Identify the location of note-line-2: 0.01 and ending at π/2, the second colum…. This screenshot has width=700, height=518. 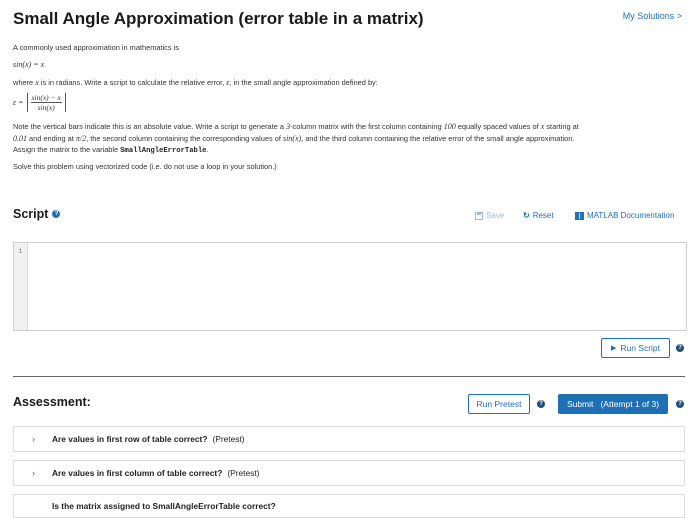
(294, 138).